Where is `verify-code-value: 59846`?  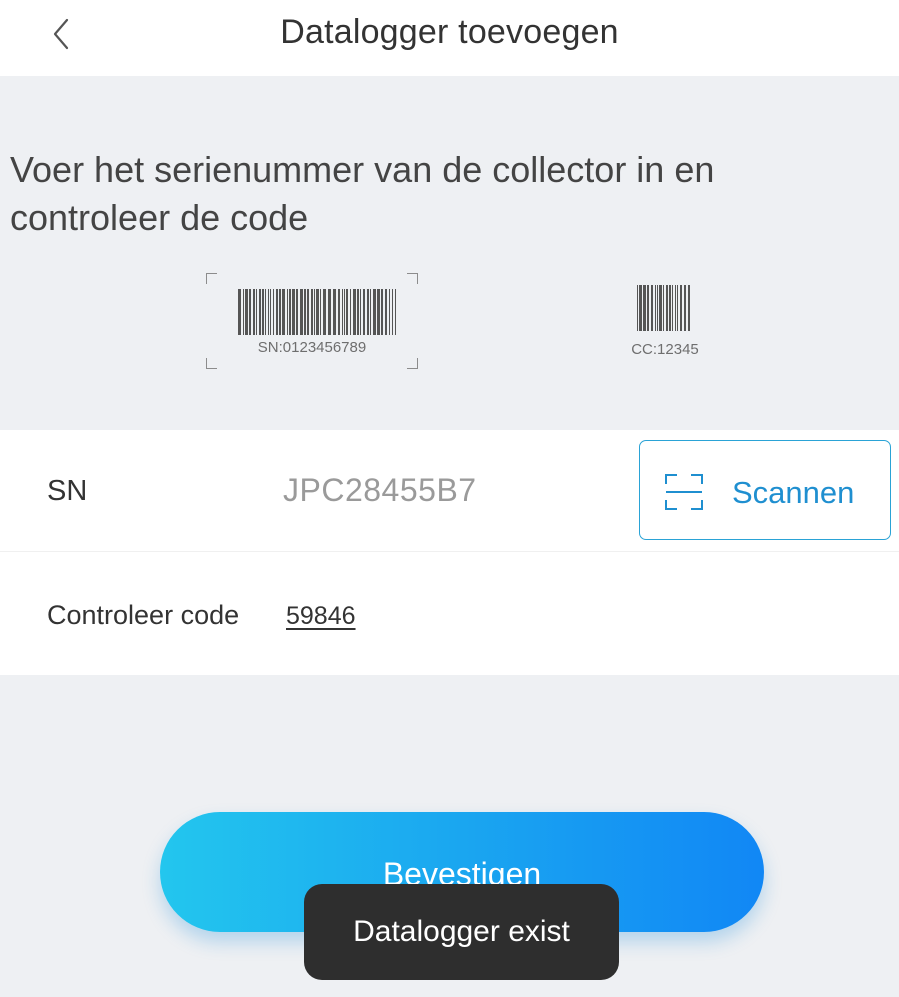
verify-code-value: 59846 is located at coordinates (321, 616).